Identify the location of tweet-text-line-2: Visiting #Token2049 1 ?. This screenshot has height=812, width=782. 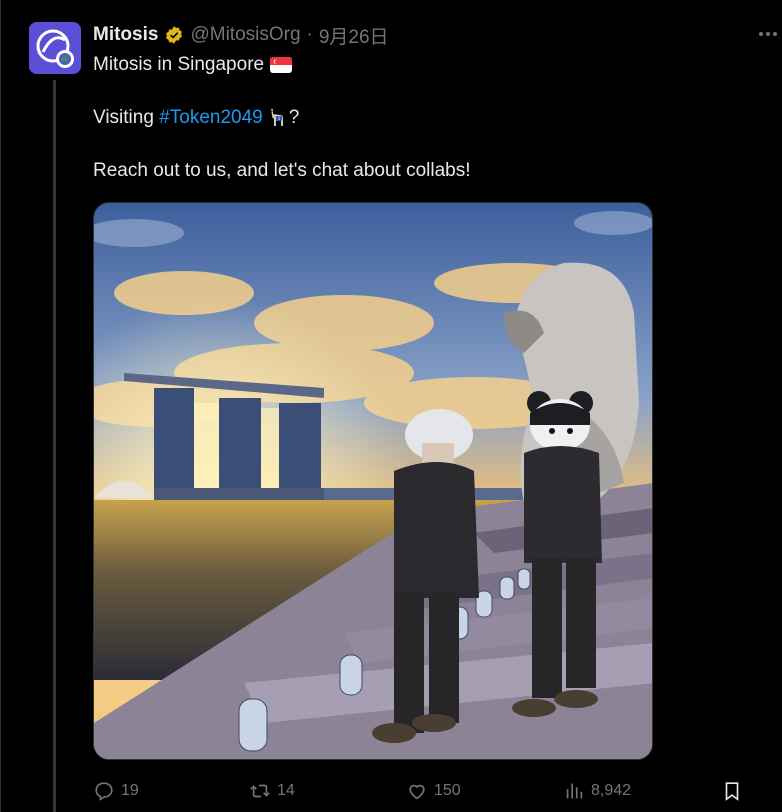
(196, 118).